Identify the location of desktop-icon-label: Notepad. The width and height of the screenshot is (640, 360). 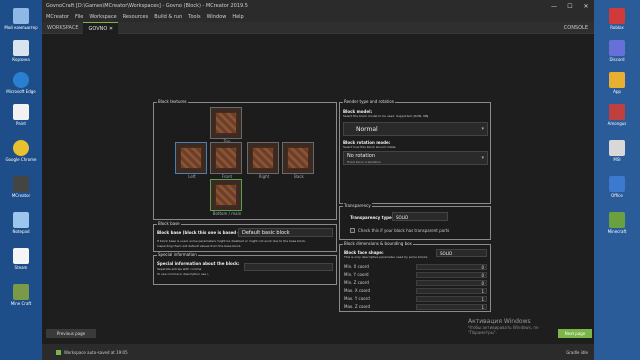
(21, 231).